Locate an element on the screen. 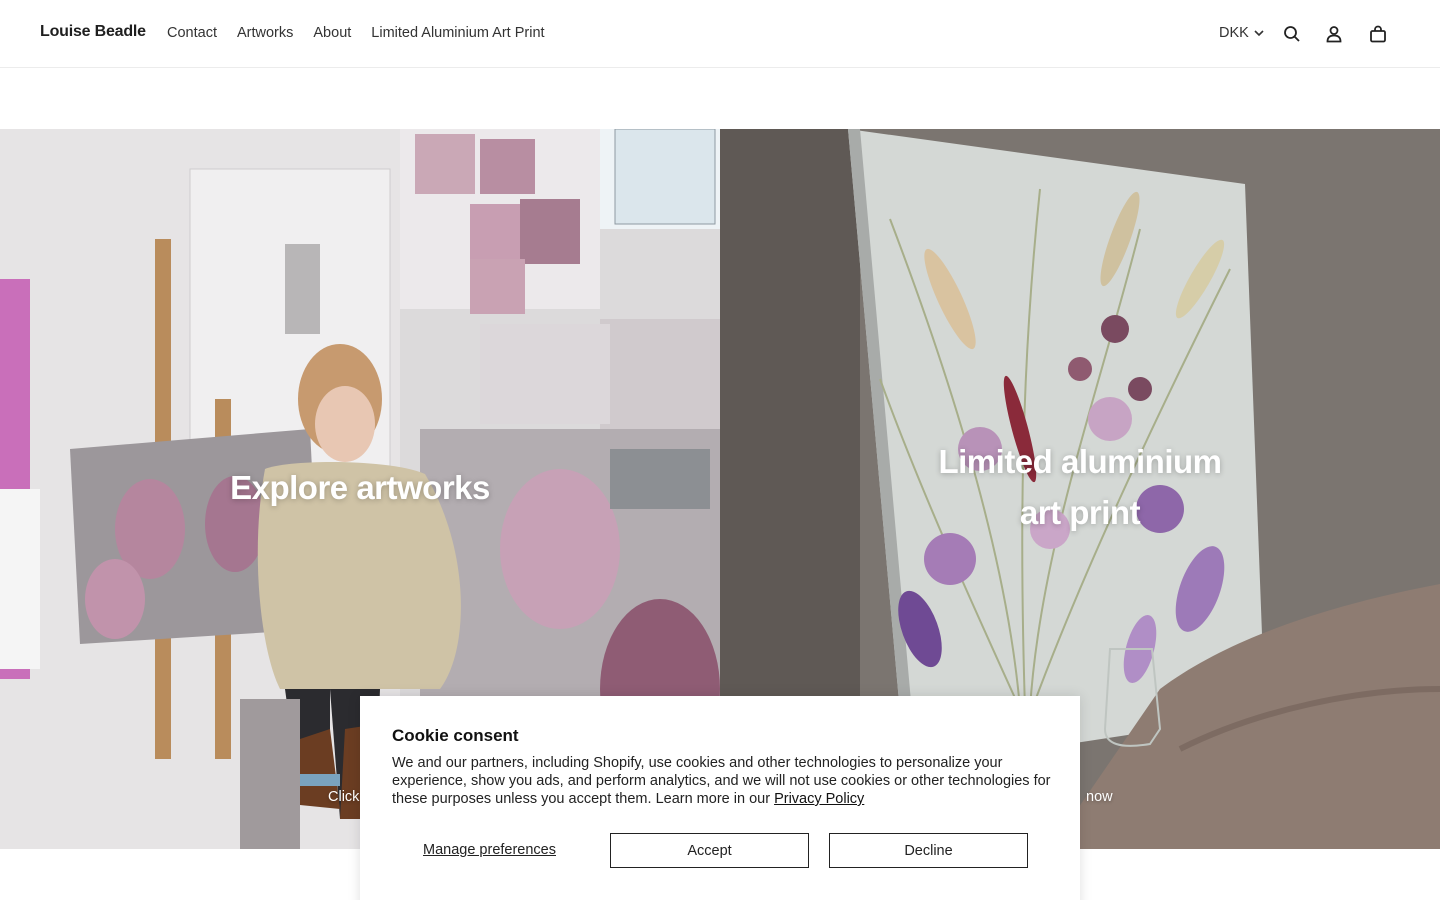 The height and width of the screenshot is (900, 1440). nav-about: About is located at coordinates (332, 33).